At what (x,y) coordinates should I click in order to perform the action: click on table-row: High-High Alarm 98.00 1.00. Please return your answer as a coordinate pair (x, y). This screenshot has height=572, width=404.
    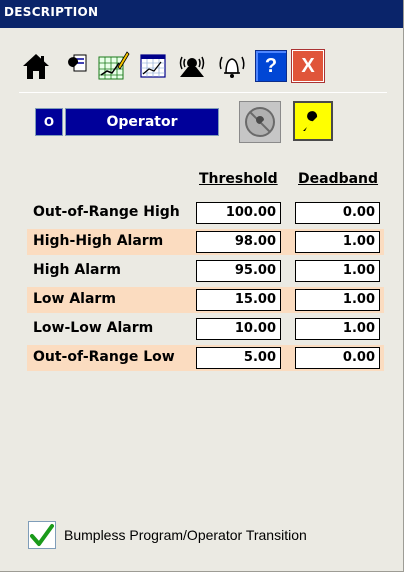
    Looking at the image, I should click on (205, 242).